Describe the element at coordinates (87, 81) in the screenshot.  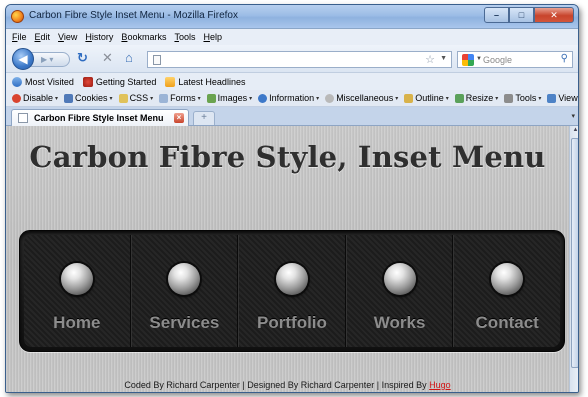
I see `getting-started-icon` at that location.